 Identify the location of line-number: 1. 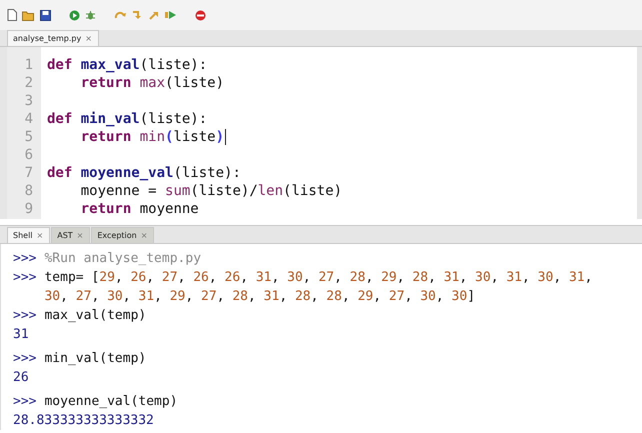
(28, 65).